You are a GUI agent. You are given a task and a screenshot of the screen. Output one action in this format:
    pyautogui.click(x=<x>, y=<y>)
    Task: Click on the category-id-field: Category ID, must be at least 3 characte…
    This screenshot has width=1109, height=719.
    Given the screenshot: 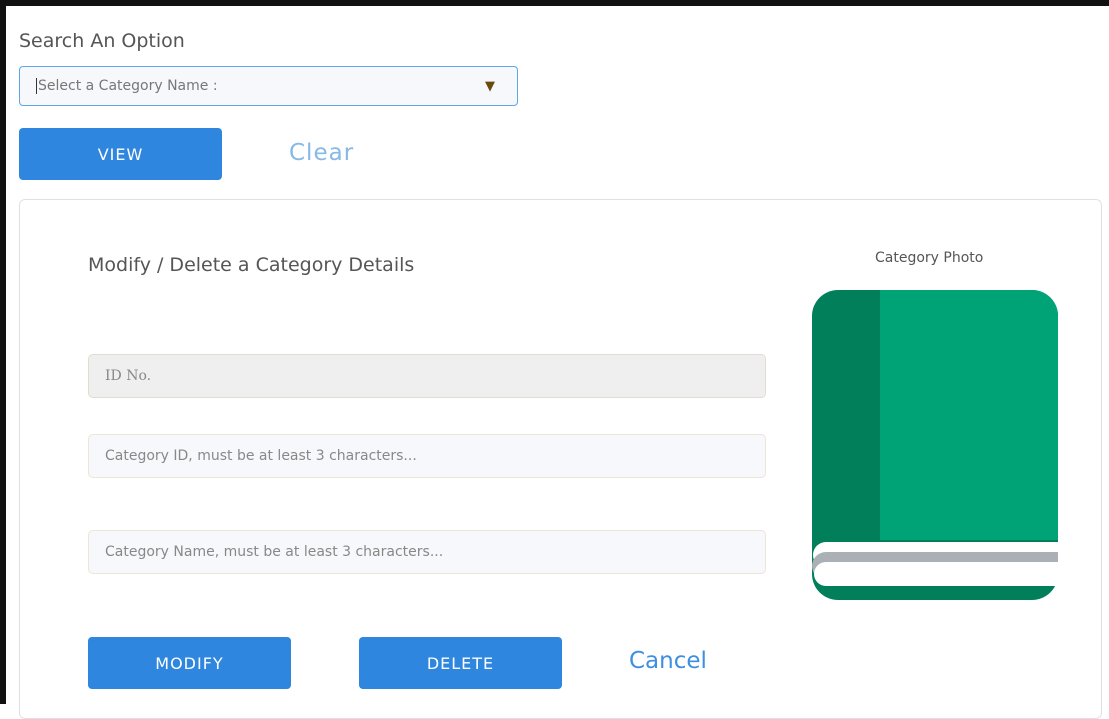 What is the action you would take?
    pyautogui.click(x=427, y=456)
    